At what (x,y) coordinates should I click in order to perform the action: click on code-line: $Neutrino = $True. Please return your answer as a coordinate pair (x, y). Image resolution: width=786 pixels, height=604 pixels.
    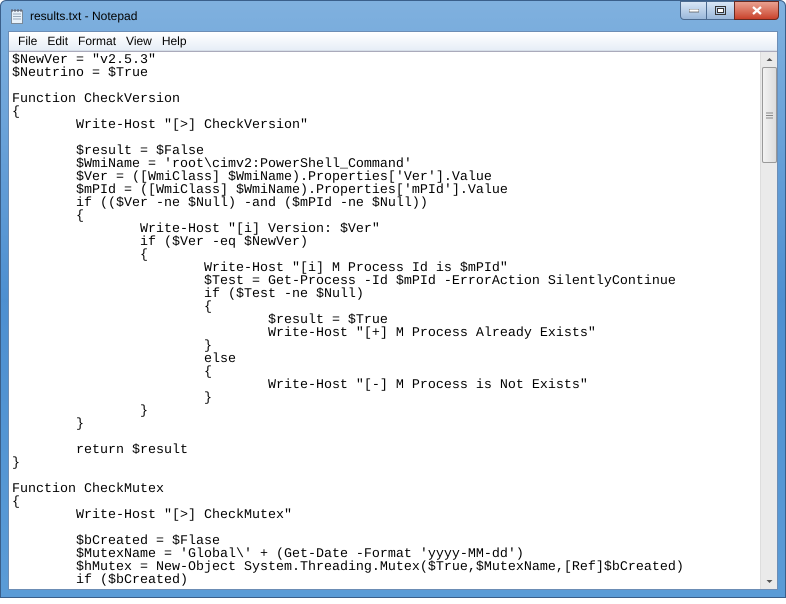
    Looking at the image, I should click on (80, 73).